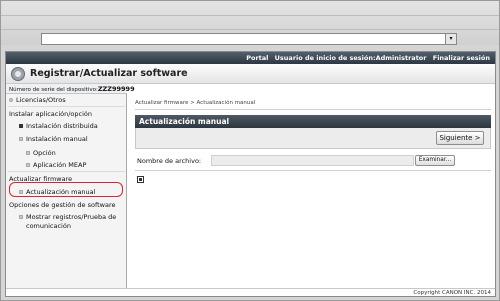  What do you see at coordinates (62, 126) in the screenshot?
I see `sidebar-item-label: Instalación distribuida` at bounding box center [62, 126].